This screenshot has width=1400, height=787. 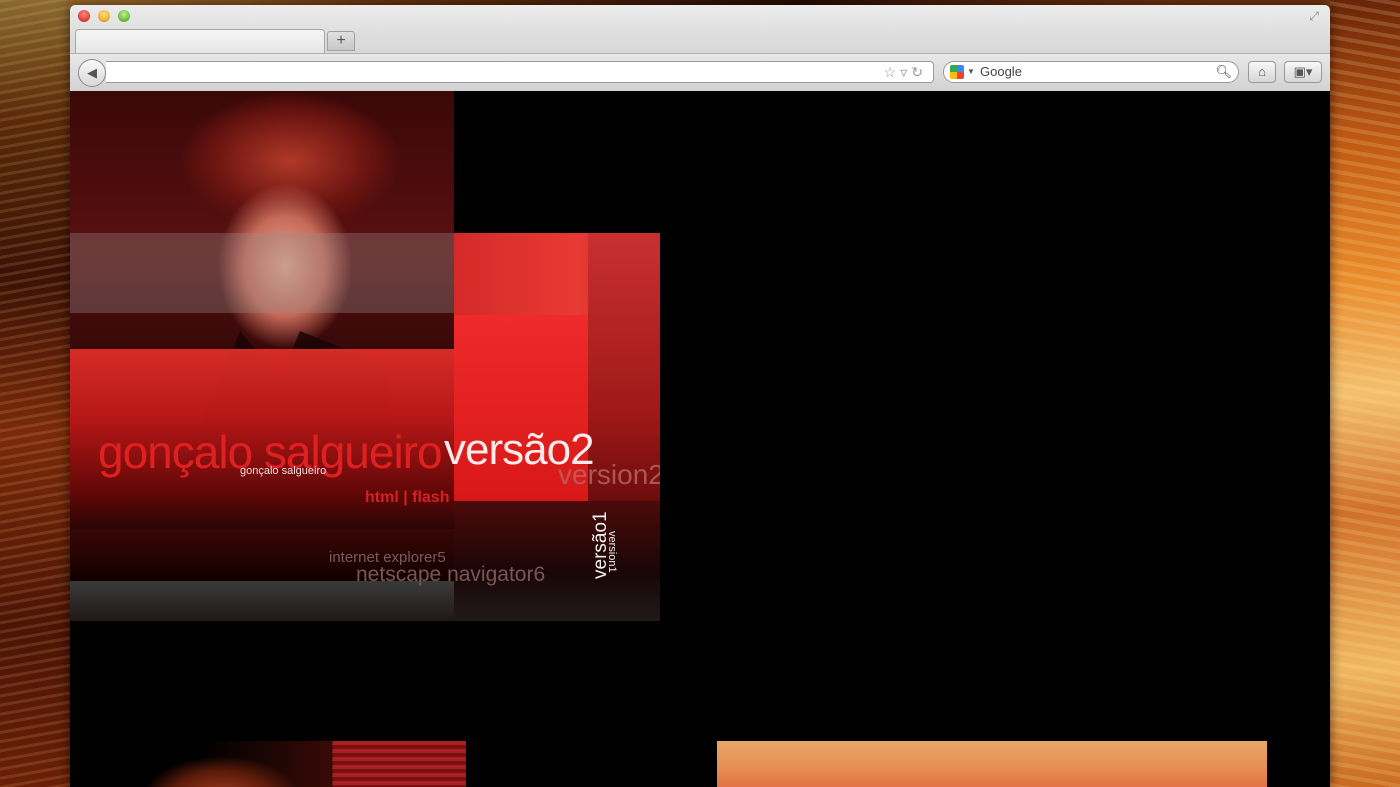 I want to click on thumbnail-right, so click(x=992, y=764).